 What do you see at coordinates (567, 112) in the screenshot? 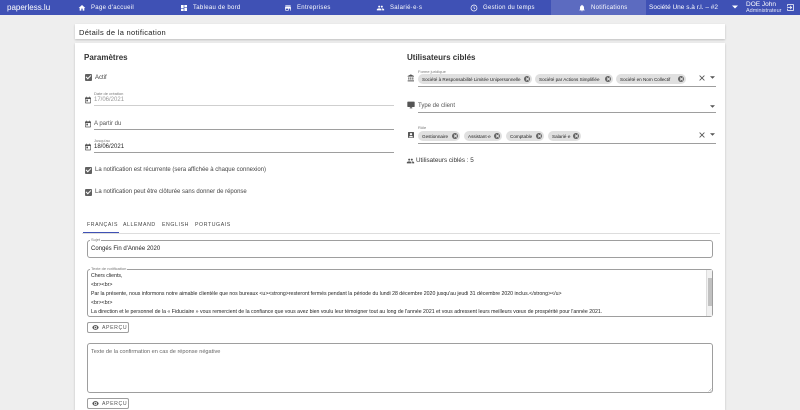
I see `client-type-underline` at bounding box center [567, 112].